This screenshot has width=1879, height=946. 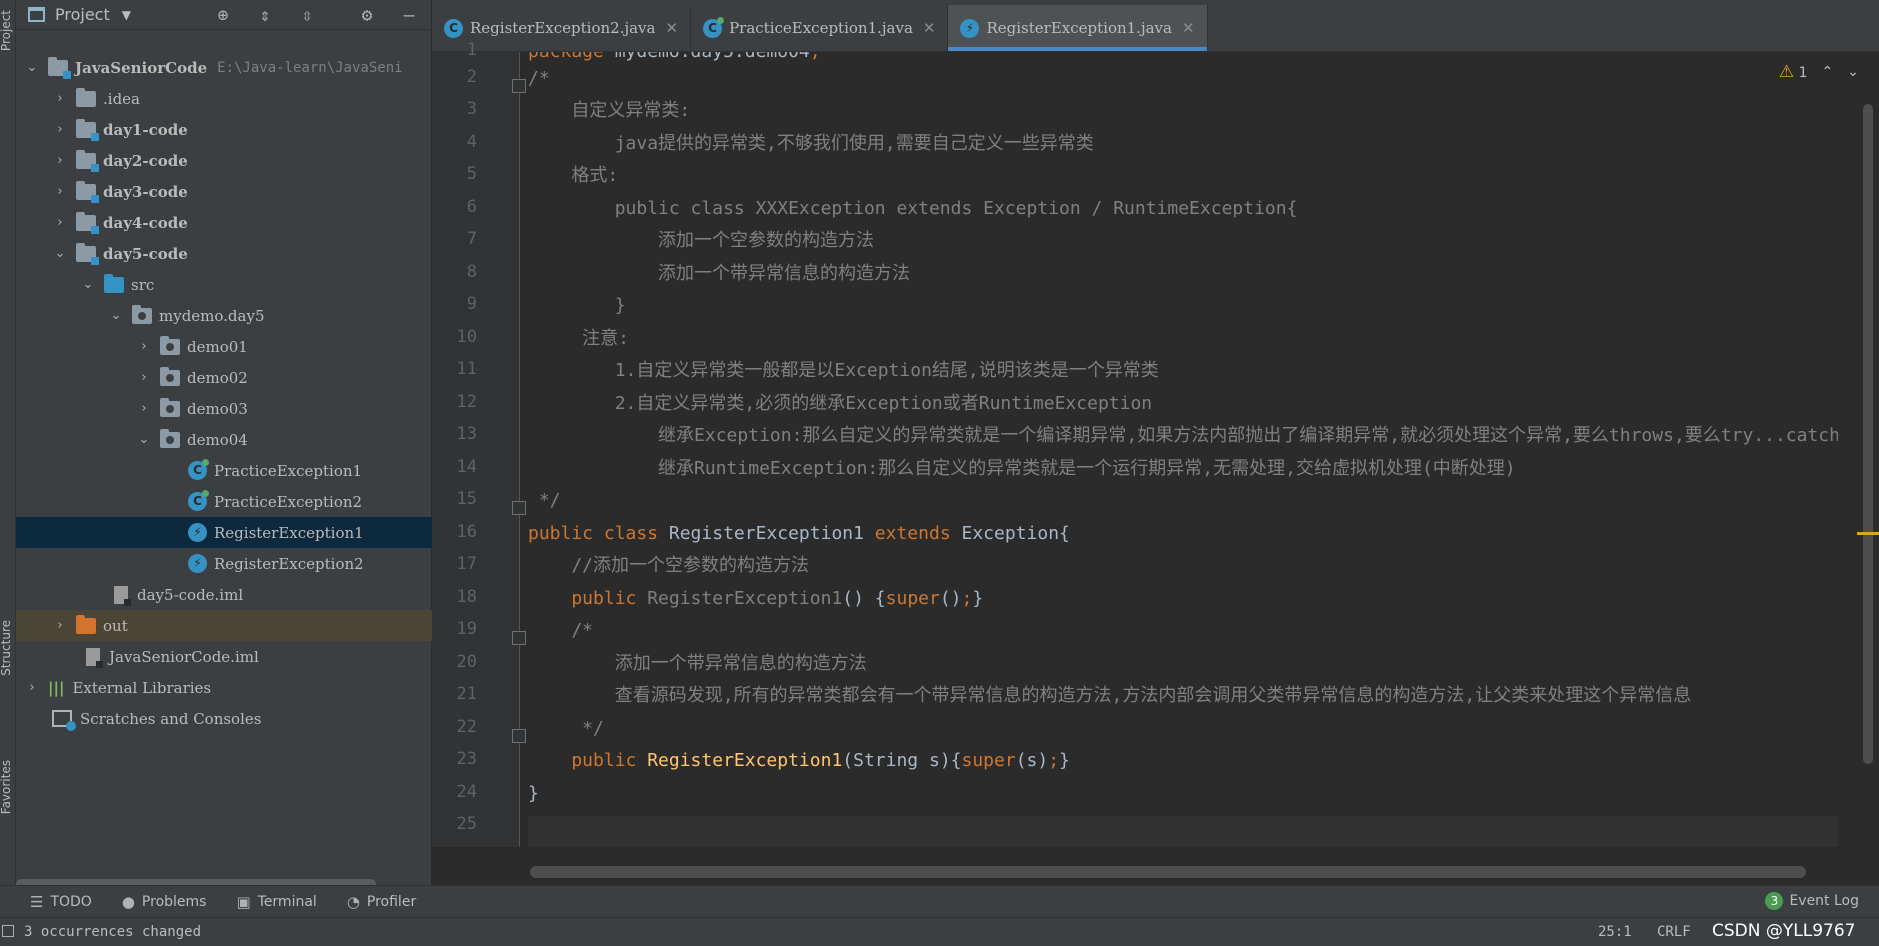 I want to click on tree-item-label: day3-code, so click(x=145, y=191).